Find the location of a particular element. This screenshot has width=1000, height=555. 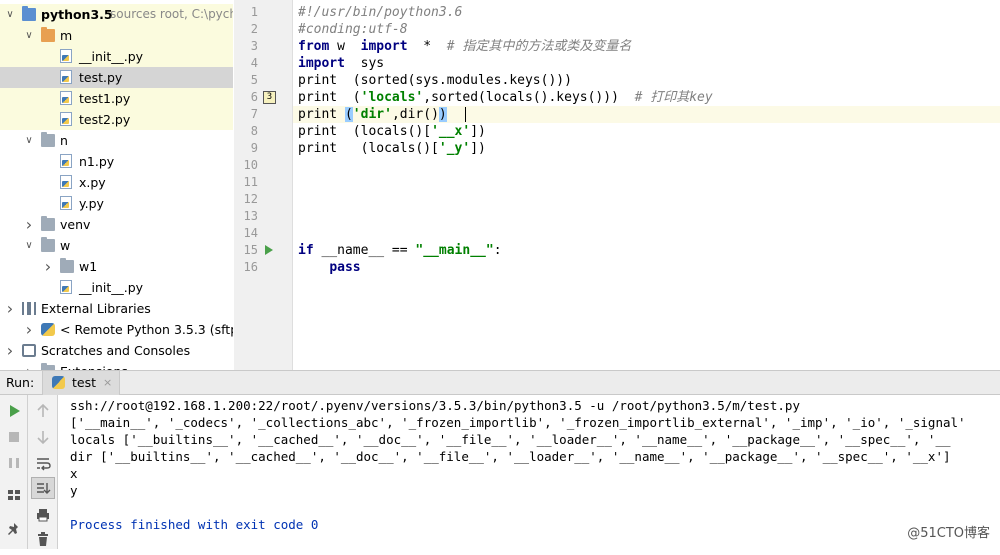

tree-item: › venv is located at coordinates (116, 224).